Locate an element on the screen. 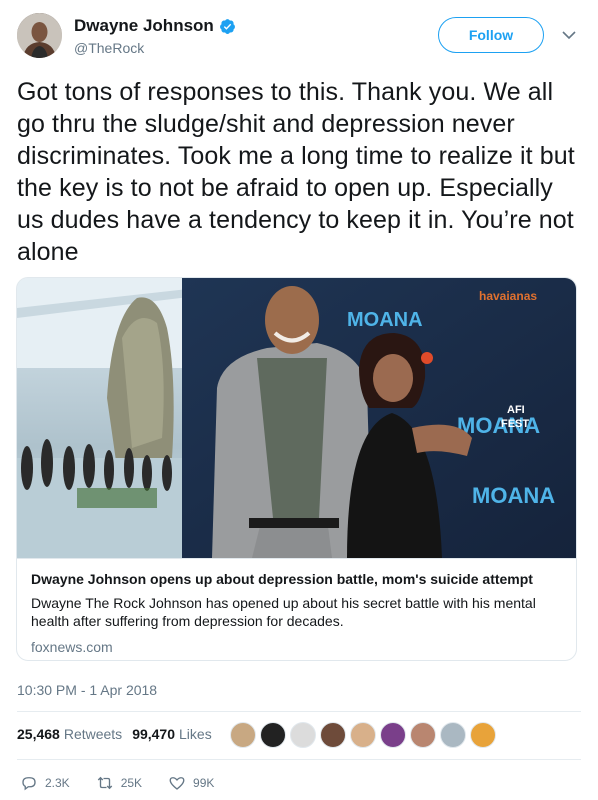 This screenshot has width=598, height=800. heart-icon is located at coordinates (177, 783).